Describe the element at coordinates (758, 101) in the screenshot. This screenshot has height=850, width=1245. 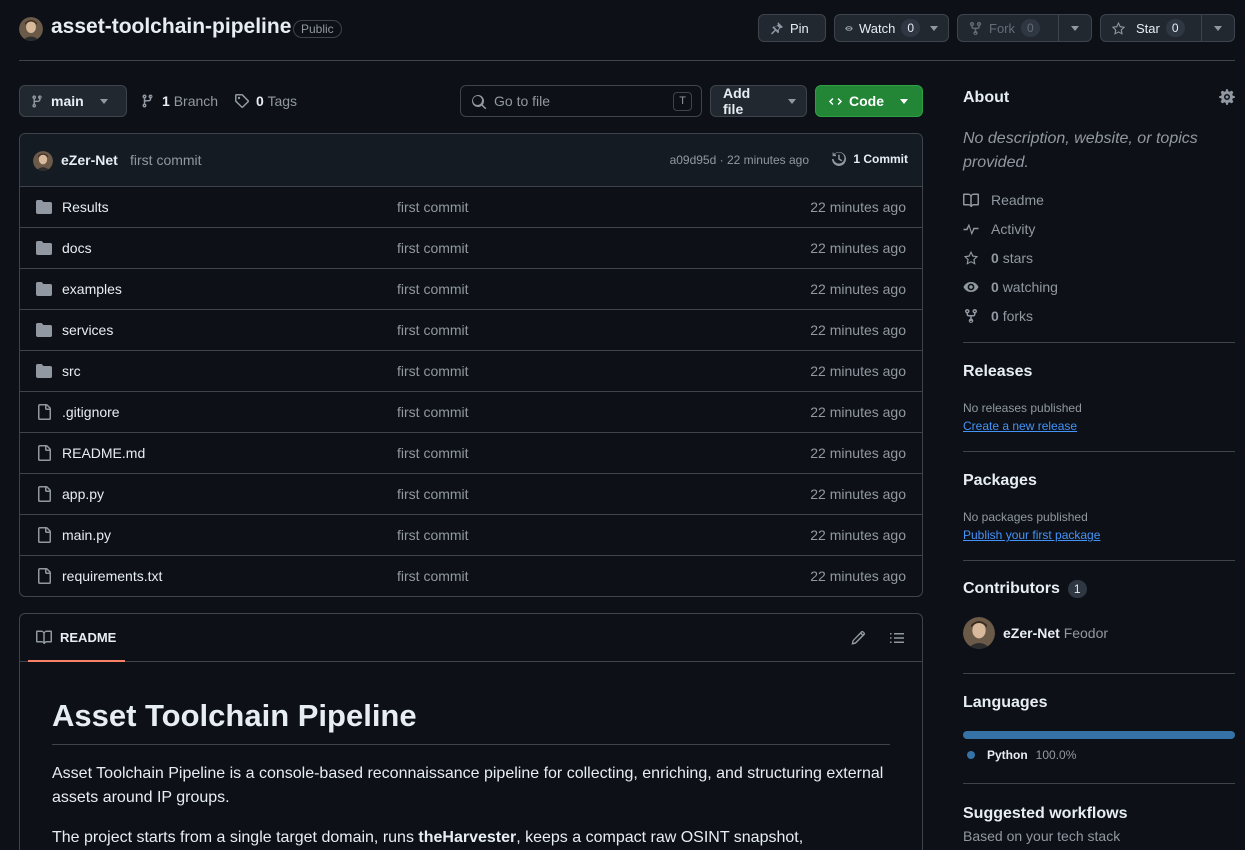
I see `add-file-button: Add file` at that location.